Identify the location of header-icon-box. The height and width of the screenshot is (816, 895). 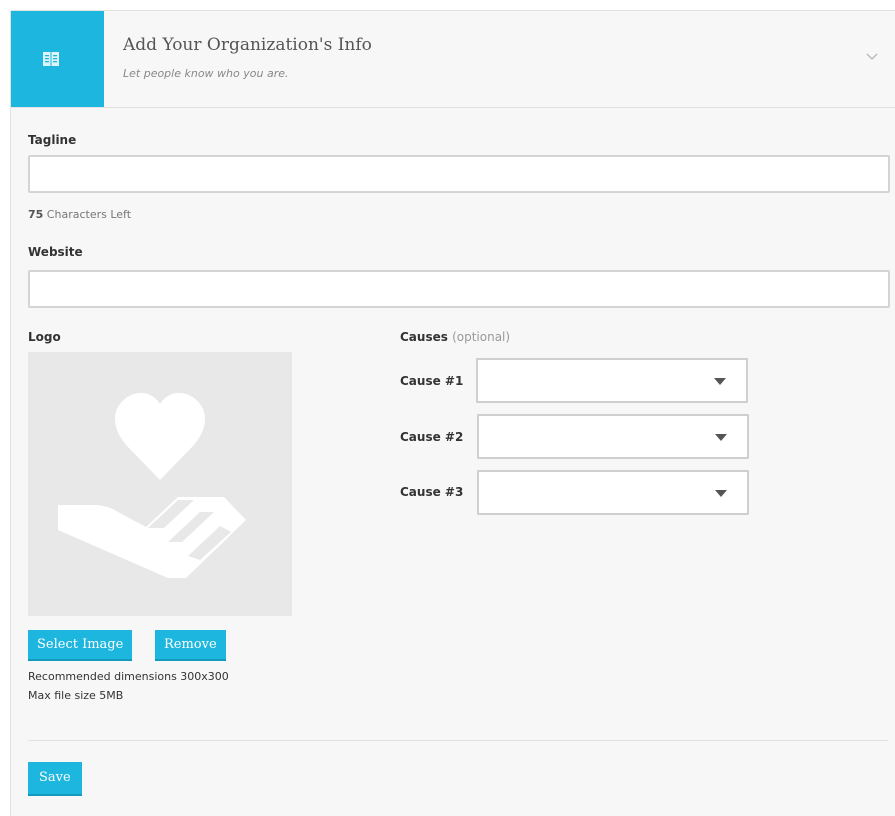
(57, 59).